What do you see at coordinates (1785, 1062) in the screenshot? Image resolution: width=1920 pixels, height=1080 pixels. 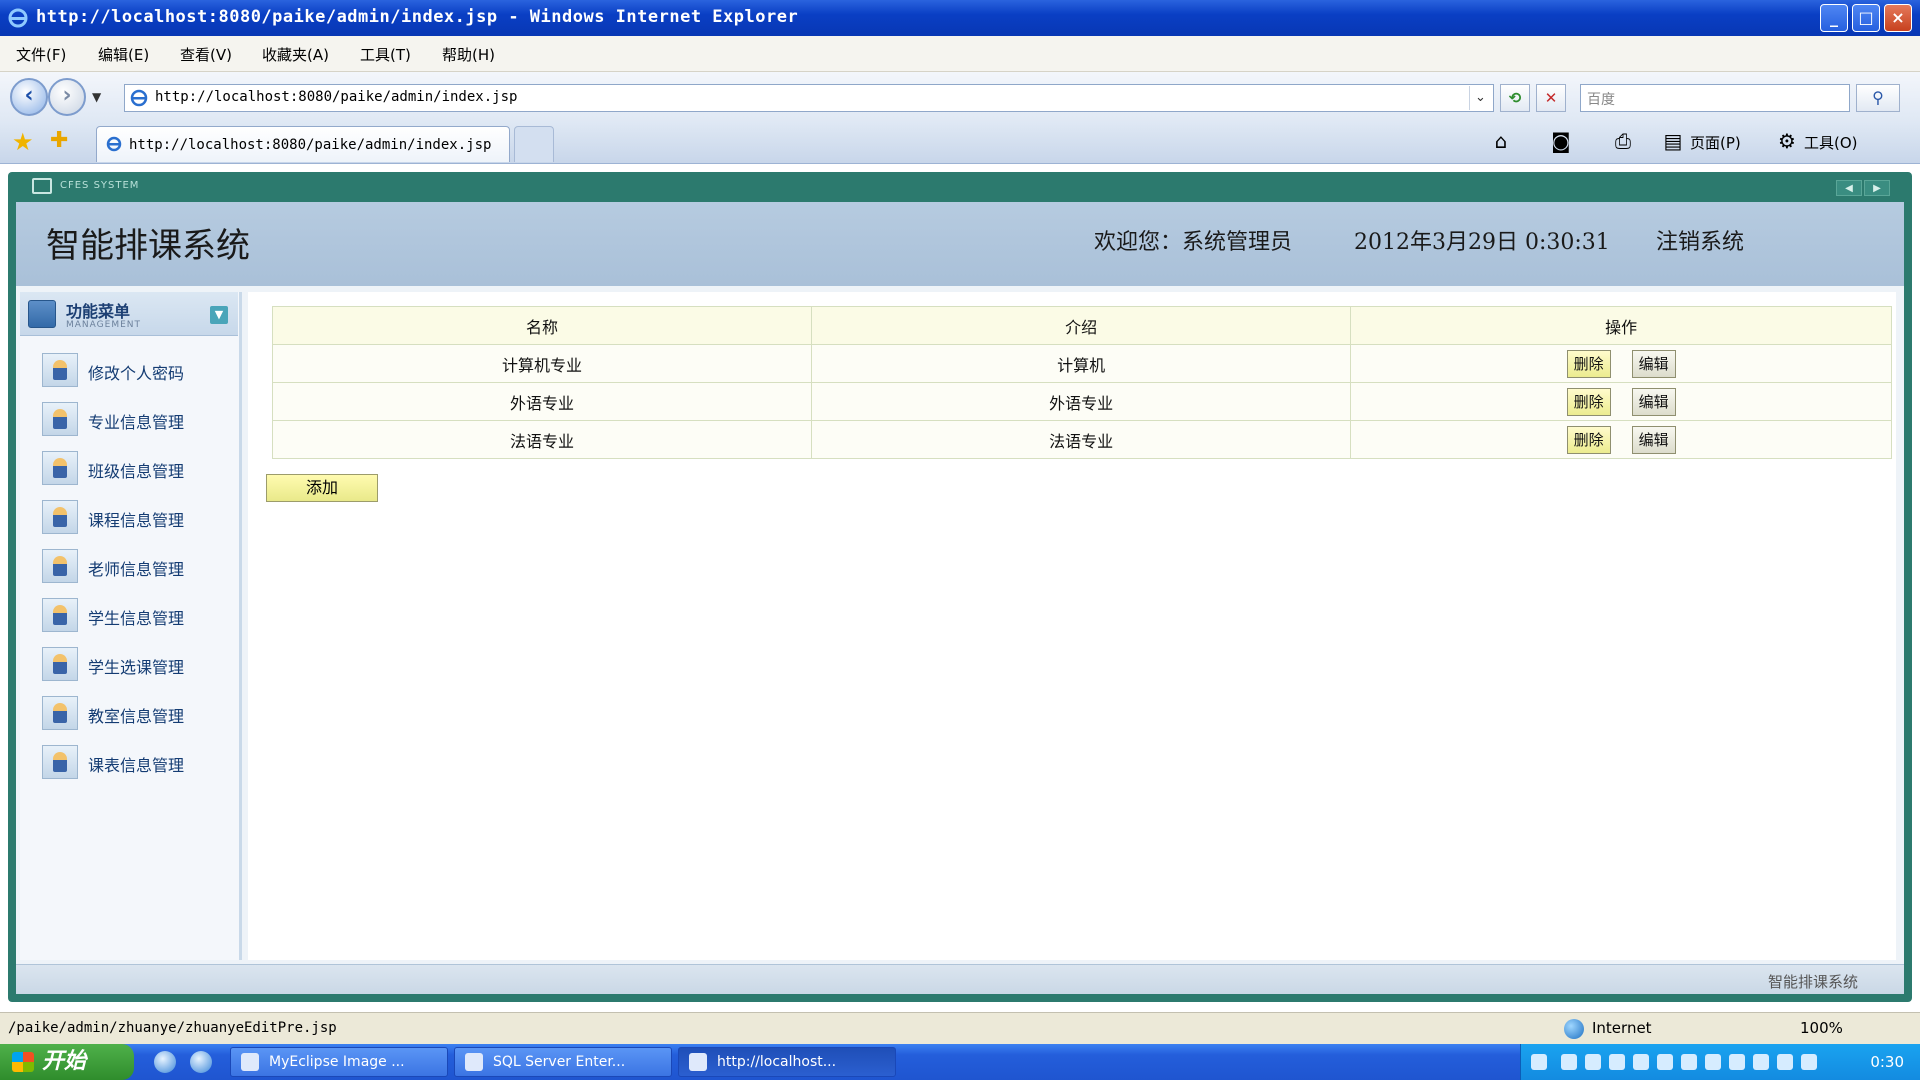 I see `input-method-icon` at bounding box center [1785, 1062].